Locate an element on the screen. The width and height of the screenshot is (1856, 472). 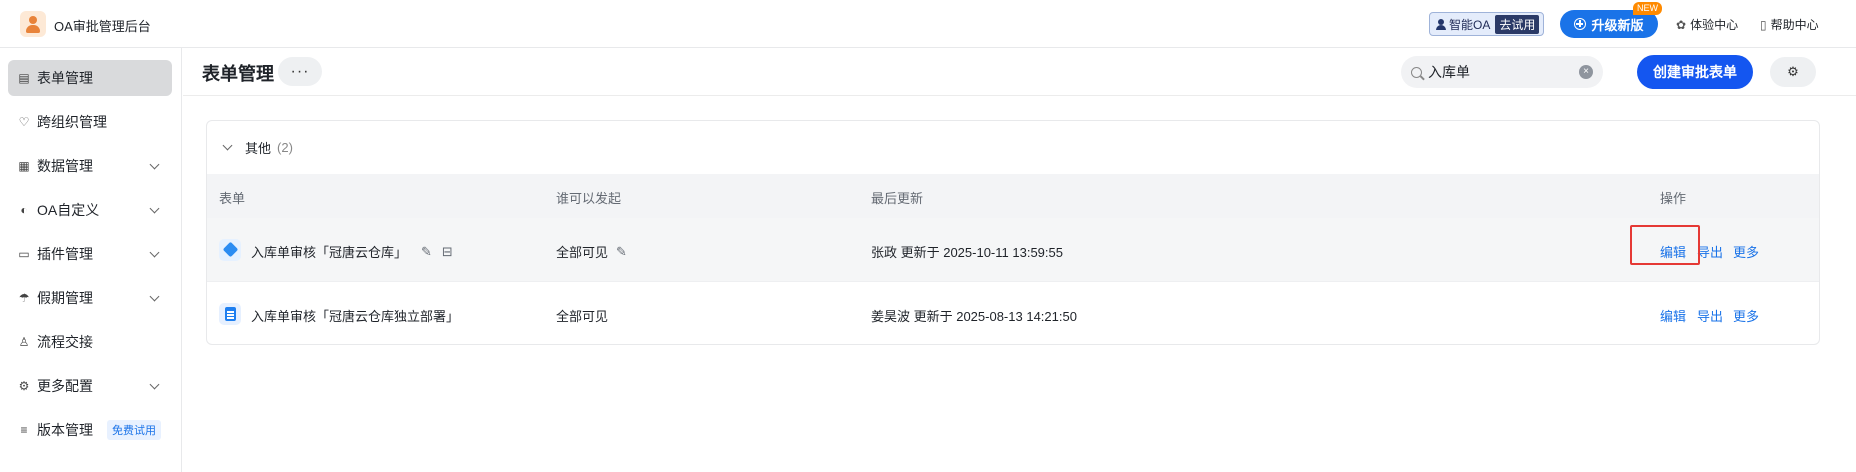
search-input is located at coordinates (1503, 72).